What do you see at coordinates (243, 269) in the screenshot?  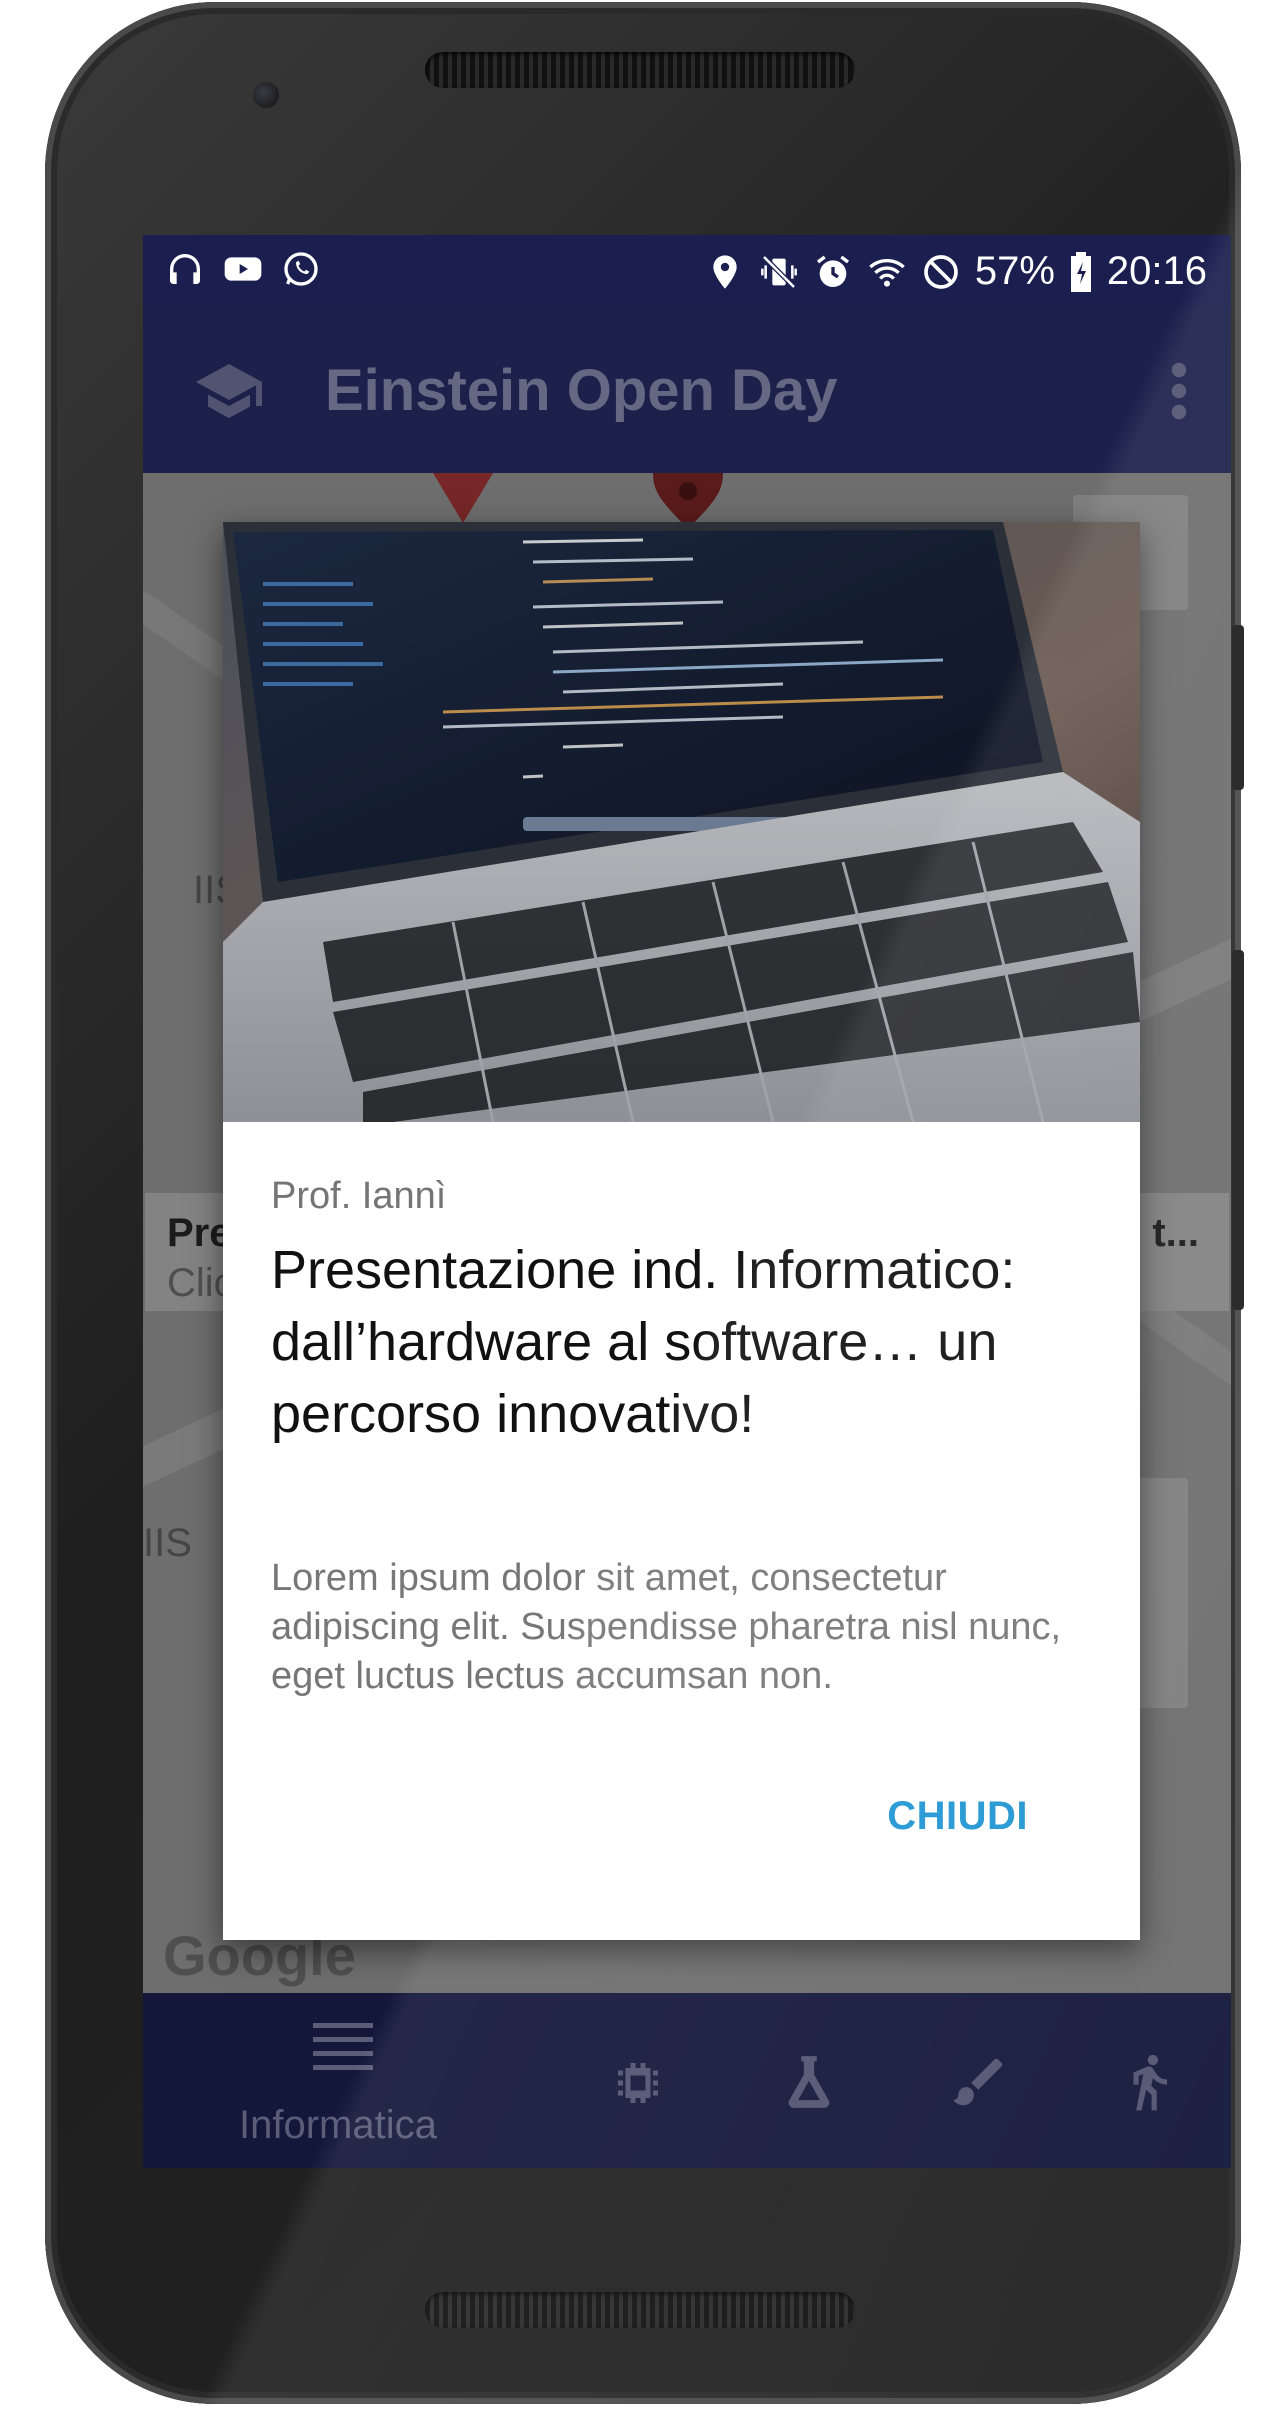 I see `youtube-icon` at bounding box center [243, 269].